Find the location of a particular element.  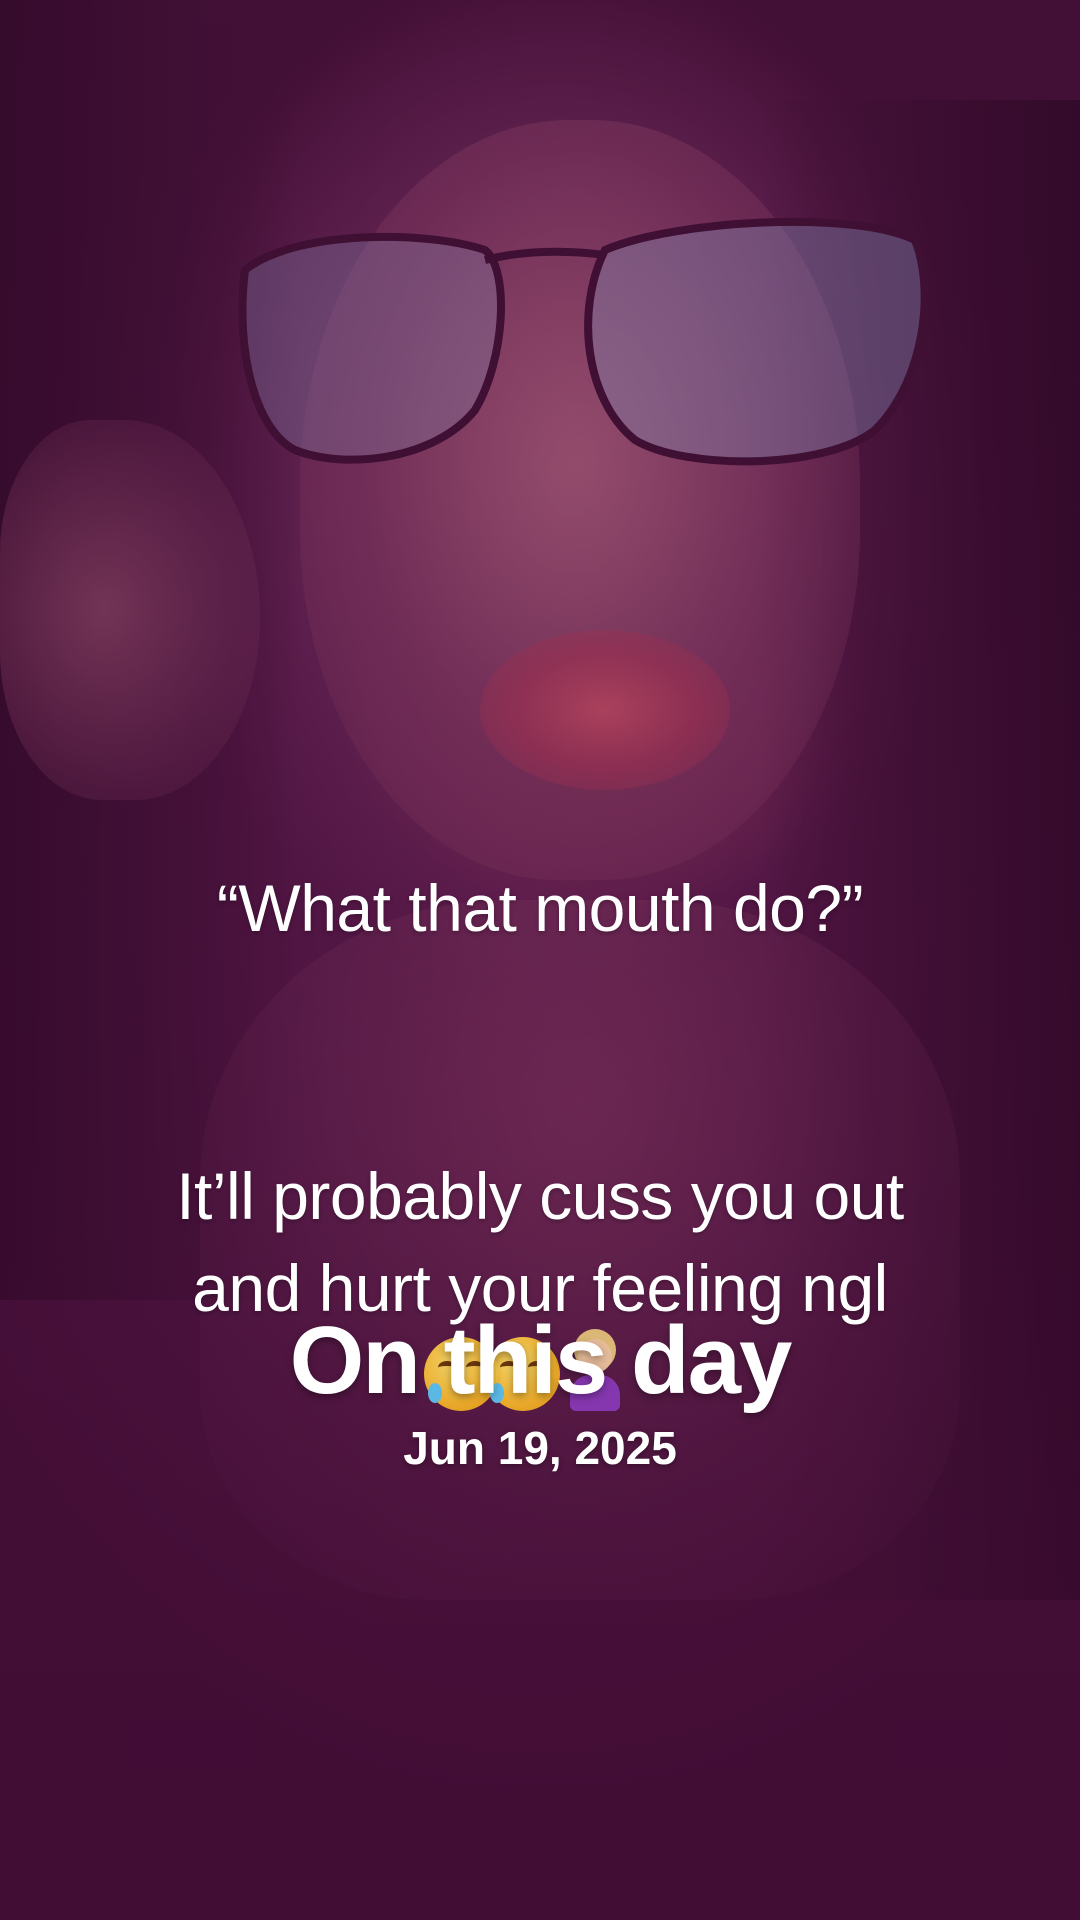

memory-date: Jun 19, 2025 is located at coordinates (540, 1448).